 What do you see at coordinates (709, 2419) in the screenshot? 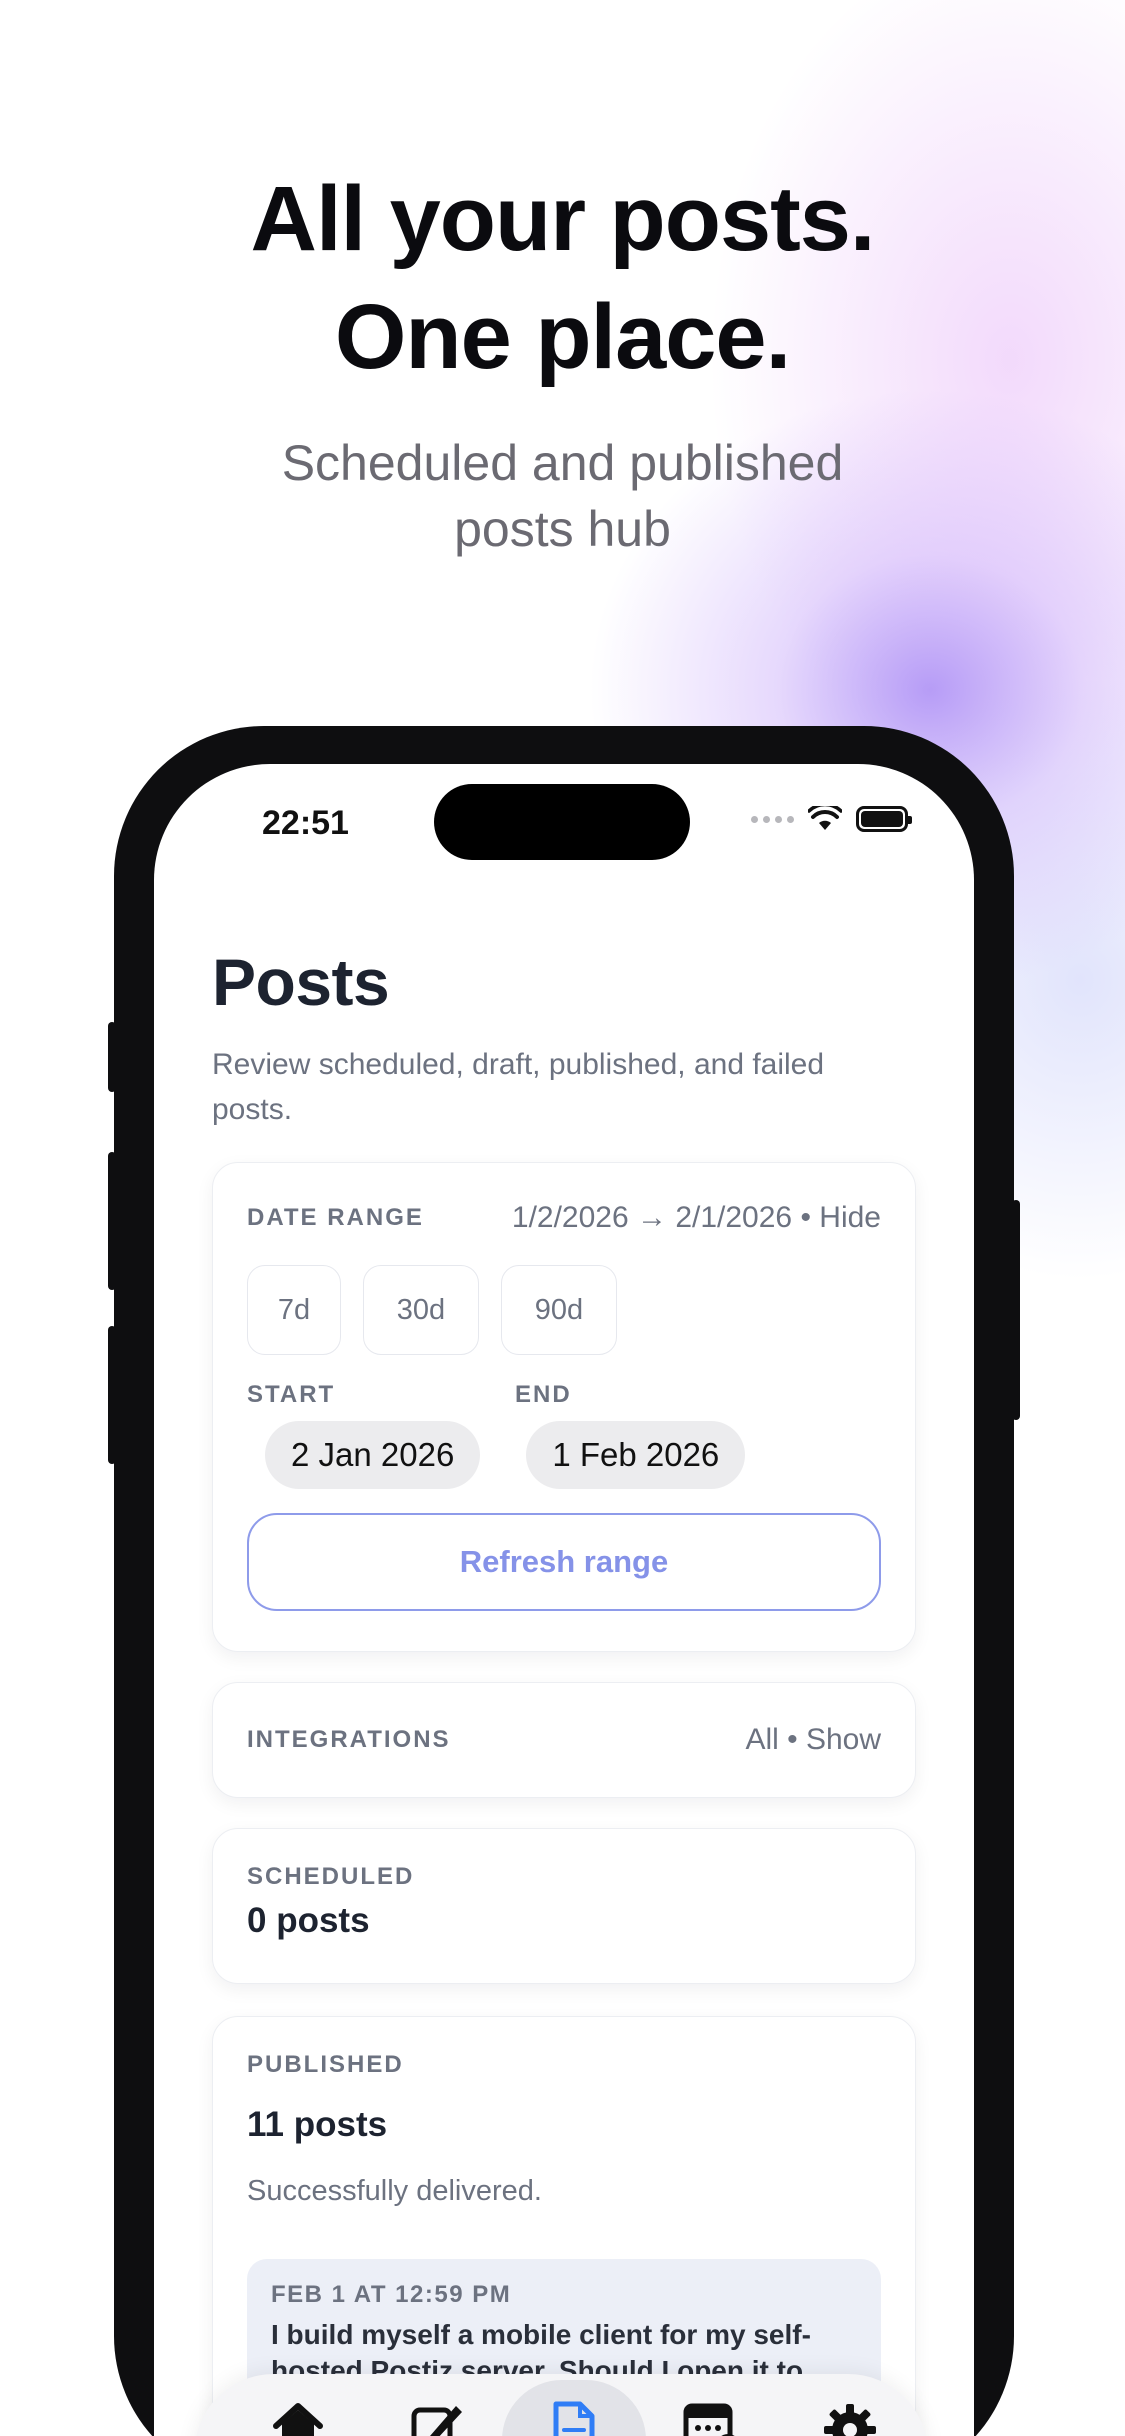
I see `calendar-icon` at bounding box center [709, 2419].